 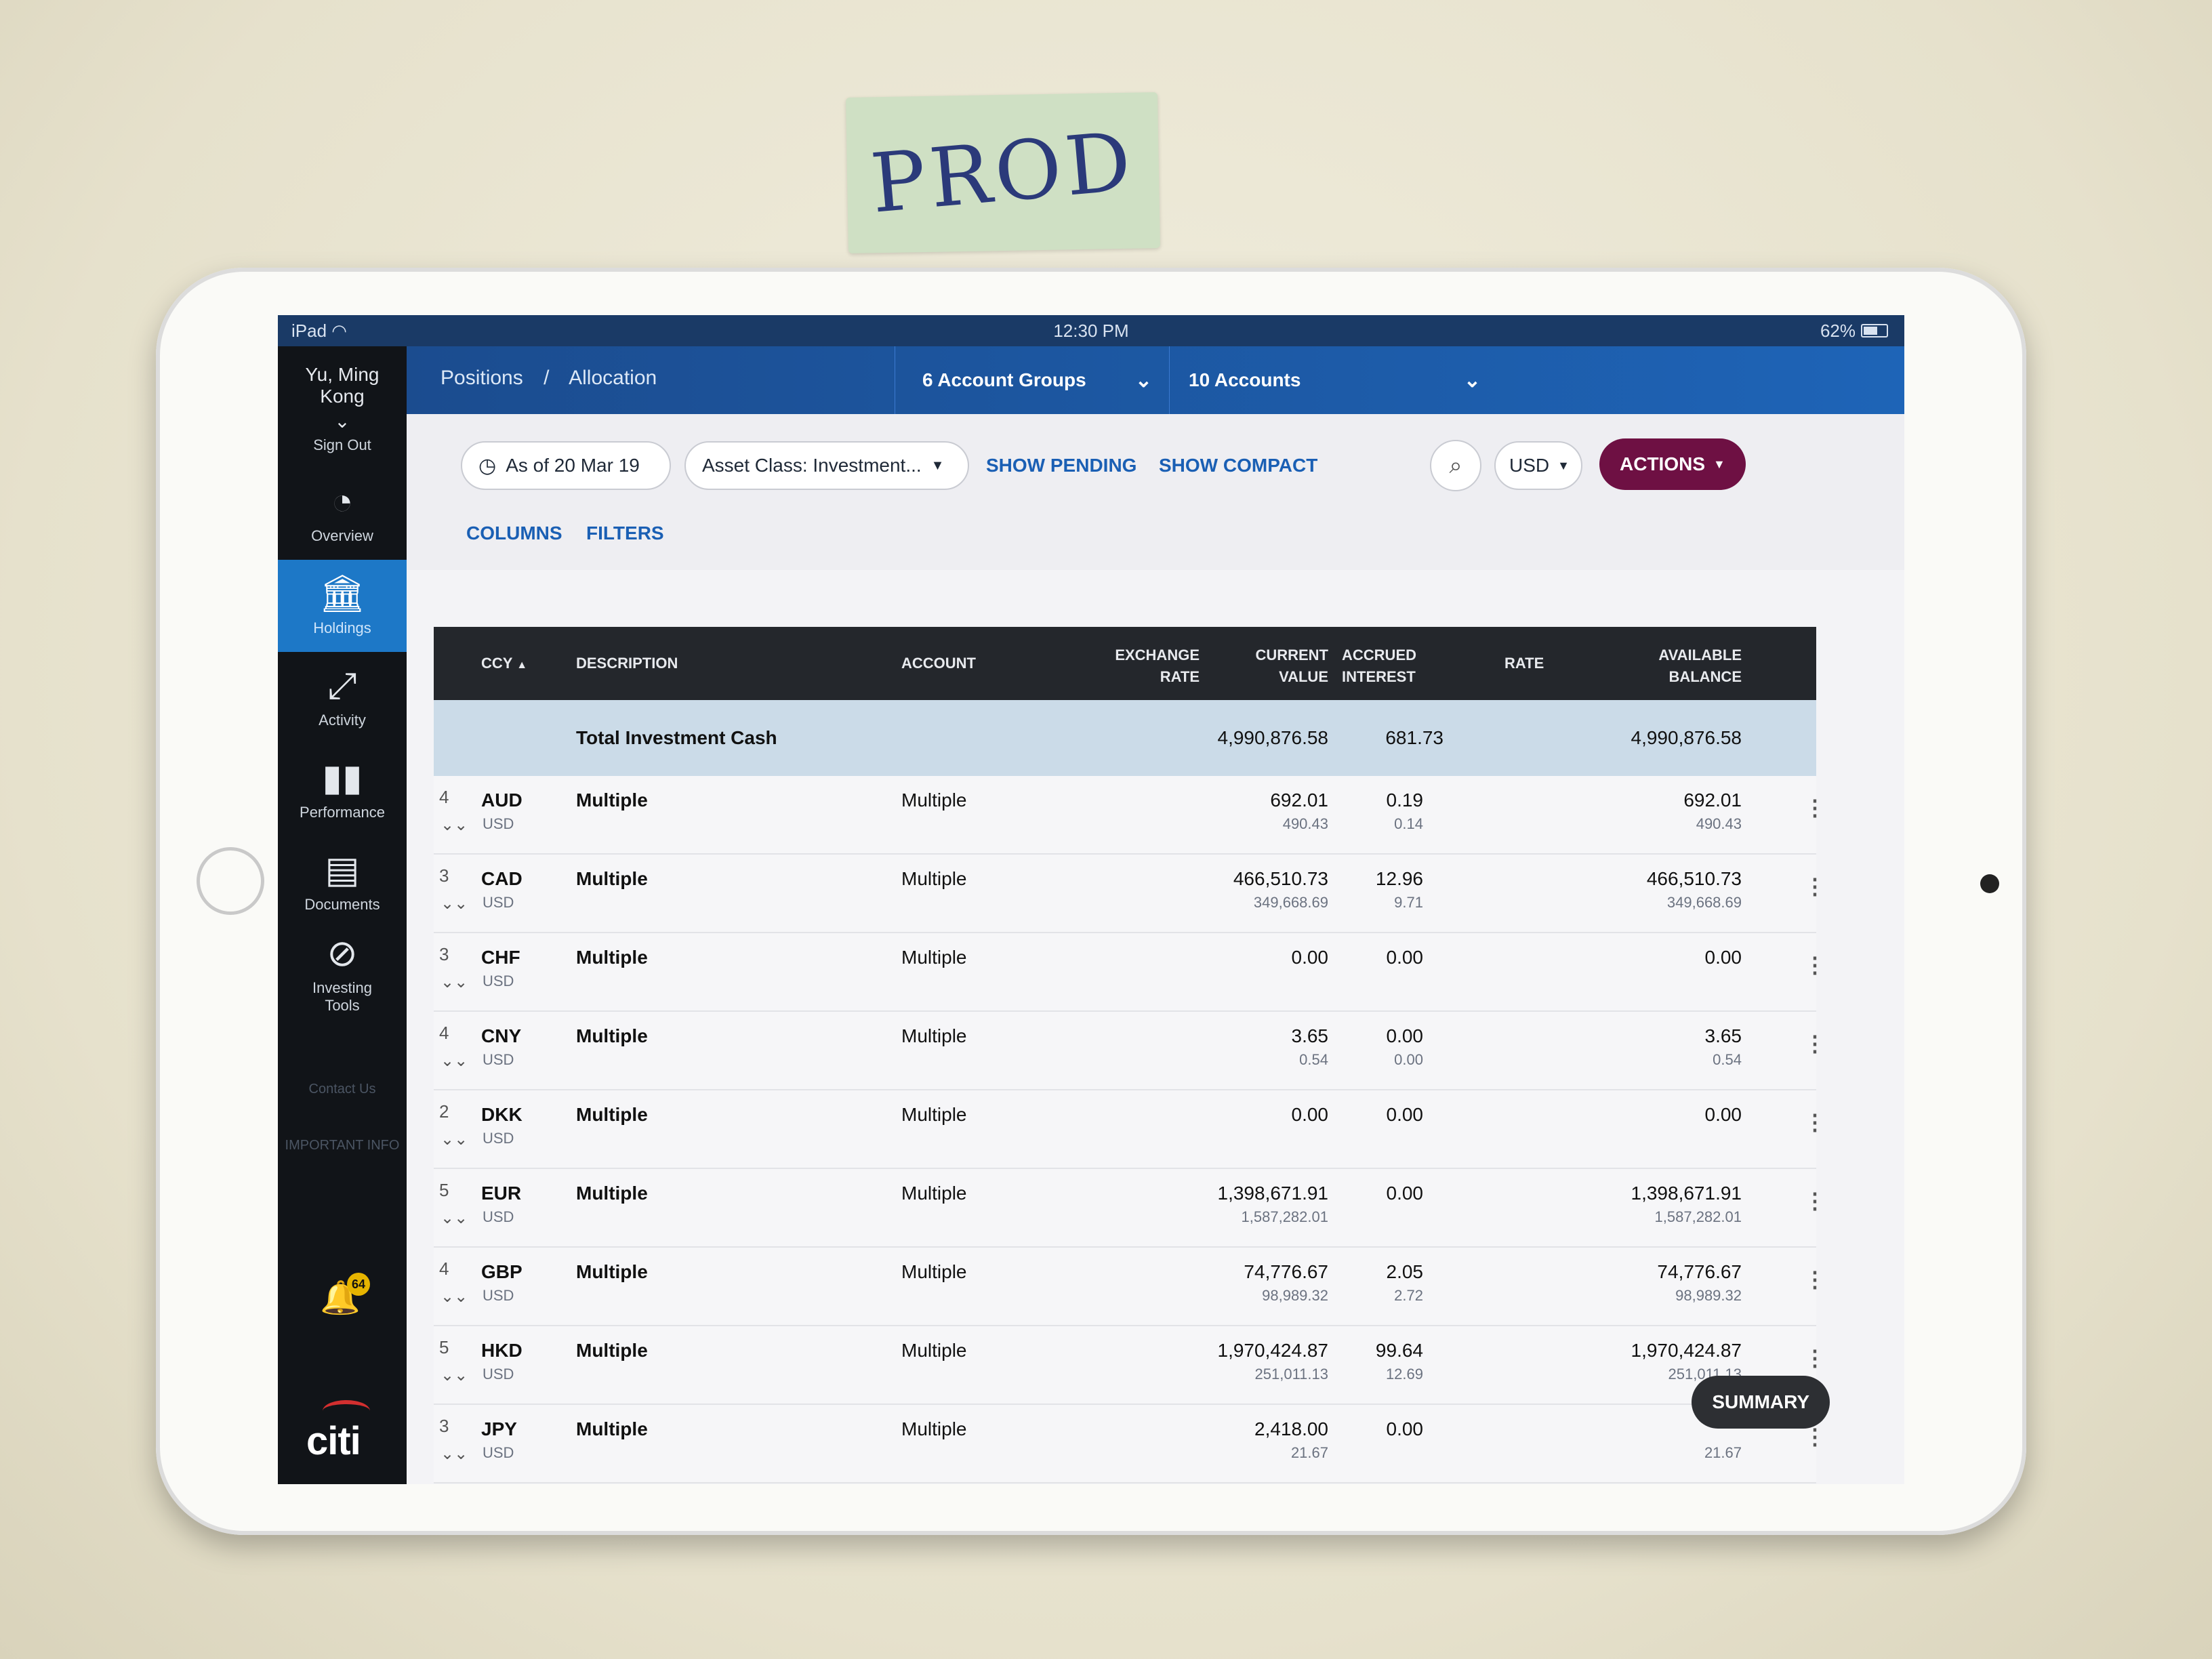 What do you see at coordinates (1399, 878) in the screenshot?
I see `row-accrued: 12.96` at bounding box center [1399, 878].